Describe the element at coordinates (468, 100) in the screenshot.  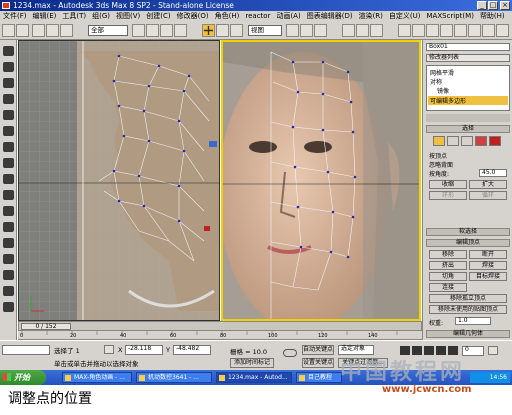
I see `stack-item-editable-poly: 可编辑多边形` at that location.